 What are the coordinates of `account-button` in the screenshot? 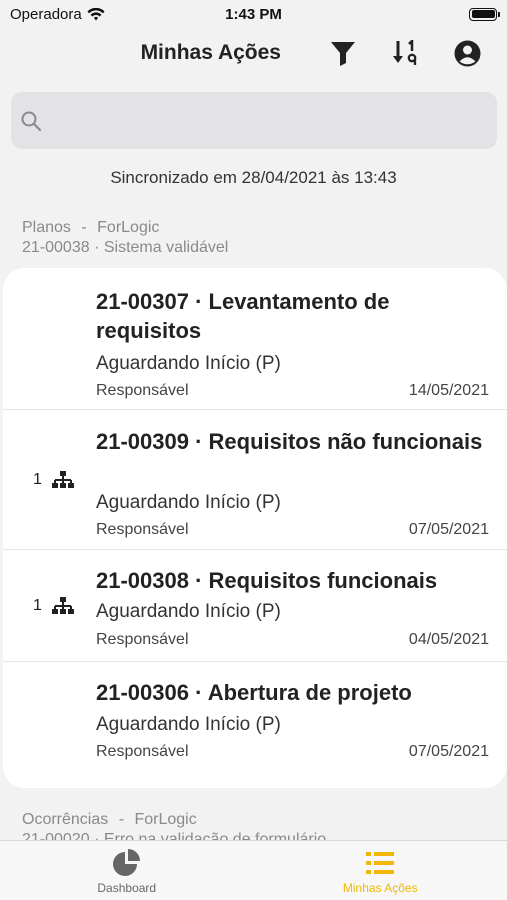 It's located at (467, 53).